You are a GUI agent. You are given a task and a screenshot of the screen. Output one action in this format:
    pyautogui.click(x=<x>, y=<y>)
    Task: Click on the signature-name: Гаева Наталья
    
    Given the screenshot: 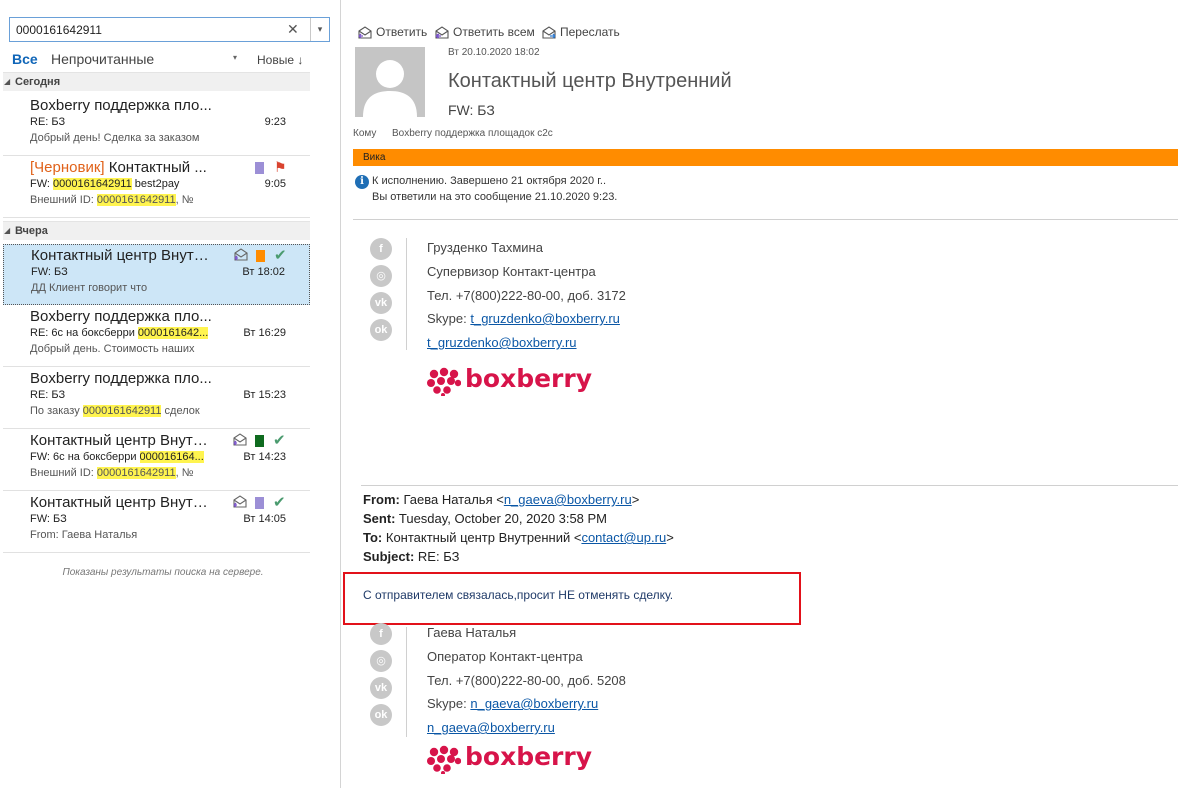 What is the action you would take?
    pyautogui.click(x=472, y=632)
    